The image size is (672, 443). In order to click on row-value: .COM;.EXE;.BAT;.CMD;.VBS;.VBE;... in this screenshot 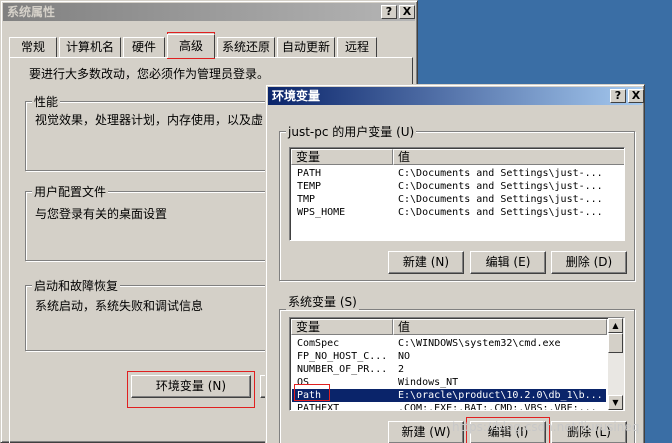, I will do `click(497, 407)`.